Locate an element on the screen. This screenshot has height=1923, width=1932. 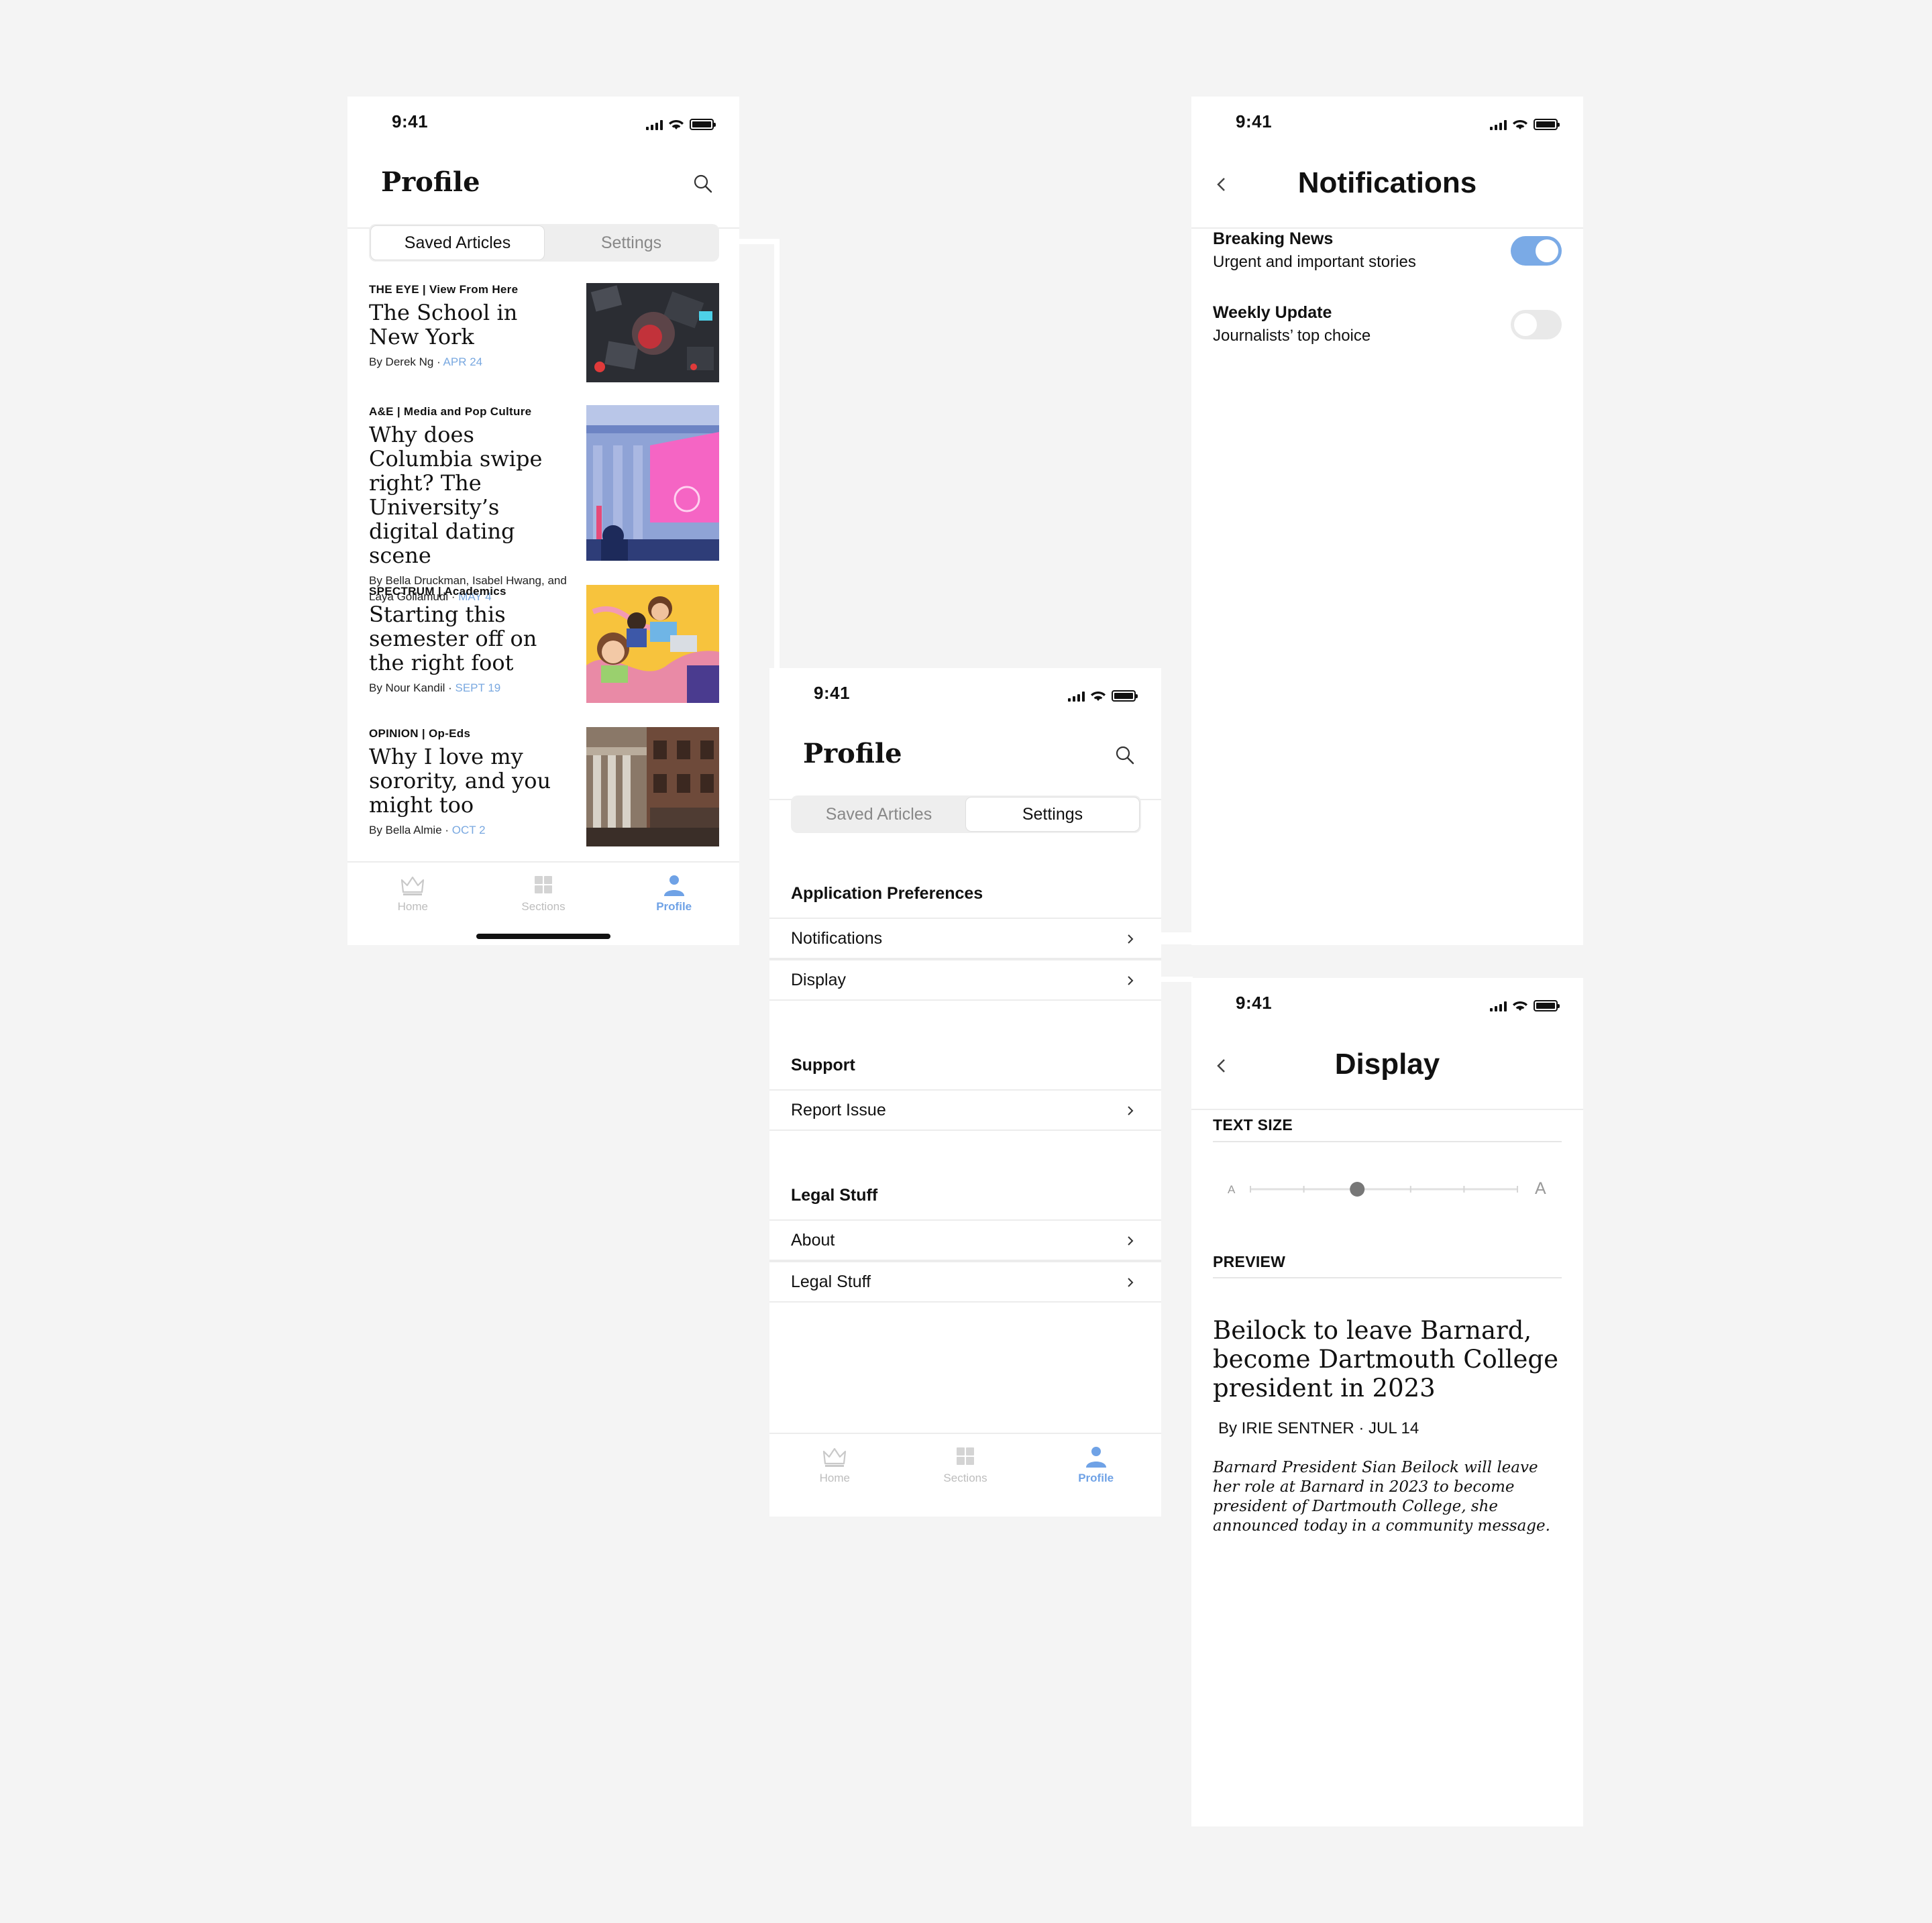
notification-title: Weekly Update is located at coordinates (1272, 312).